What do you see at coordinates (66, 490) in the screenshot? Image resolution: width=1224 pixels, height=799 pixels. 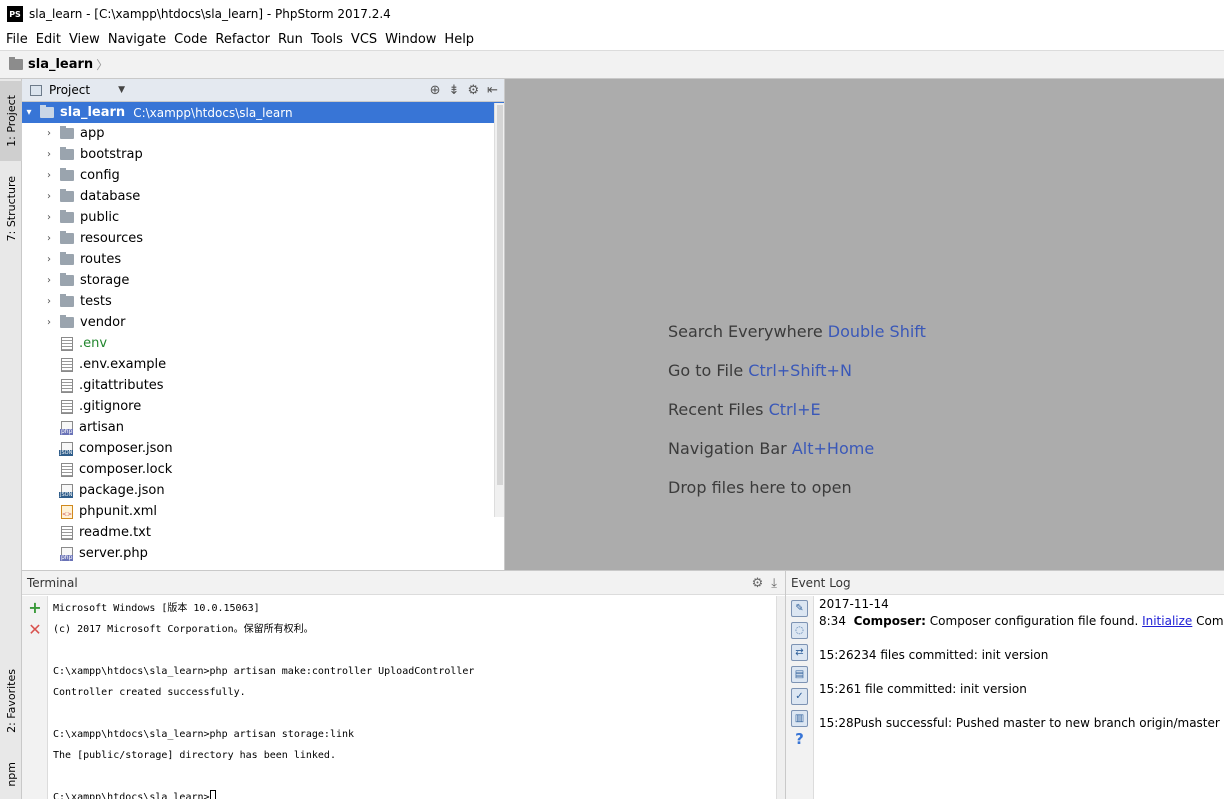 I see `json-file-icon` at bounding box center [66, 490].